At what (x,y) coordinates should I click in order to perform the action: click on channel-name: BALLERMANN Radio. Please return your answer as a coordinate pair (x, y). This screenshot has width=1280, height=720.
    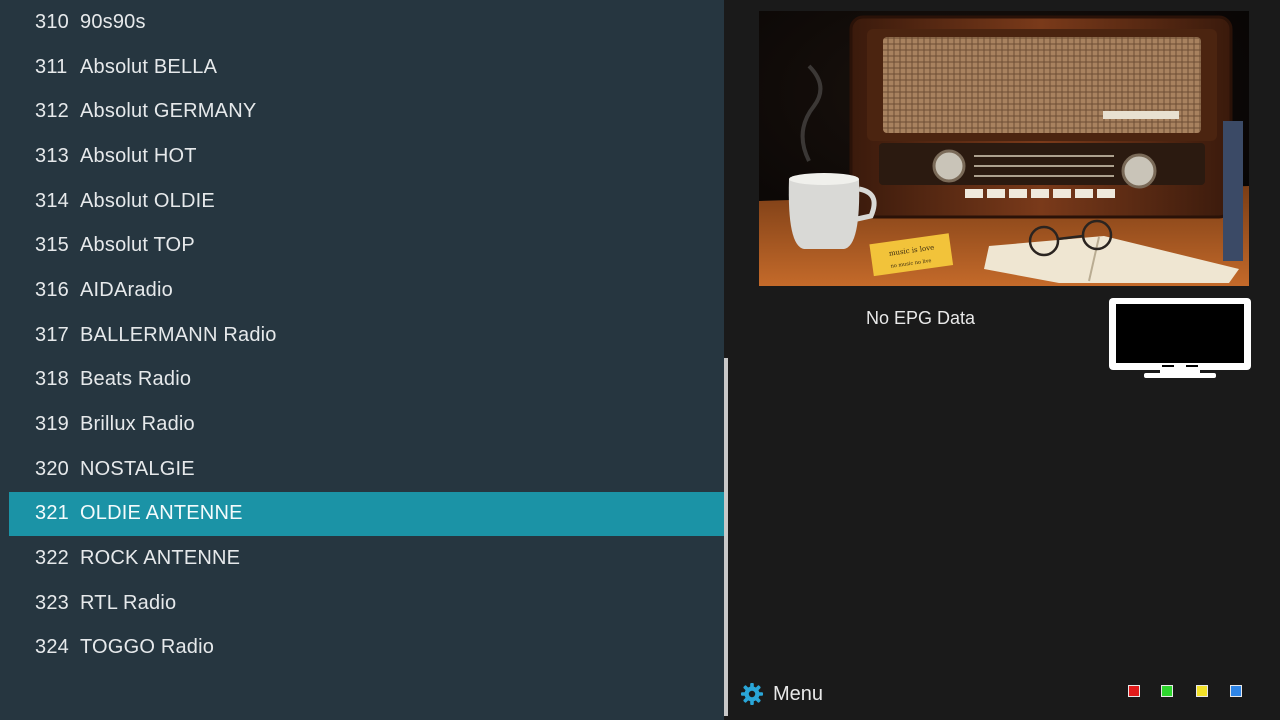
    Looking at the image, I should click on (178, 334).